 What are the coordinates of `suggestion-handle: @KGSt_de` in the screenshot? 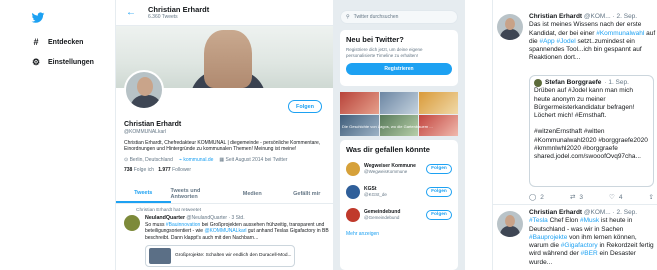 It's located at (375, 194).